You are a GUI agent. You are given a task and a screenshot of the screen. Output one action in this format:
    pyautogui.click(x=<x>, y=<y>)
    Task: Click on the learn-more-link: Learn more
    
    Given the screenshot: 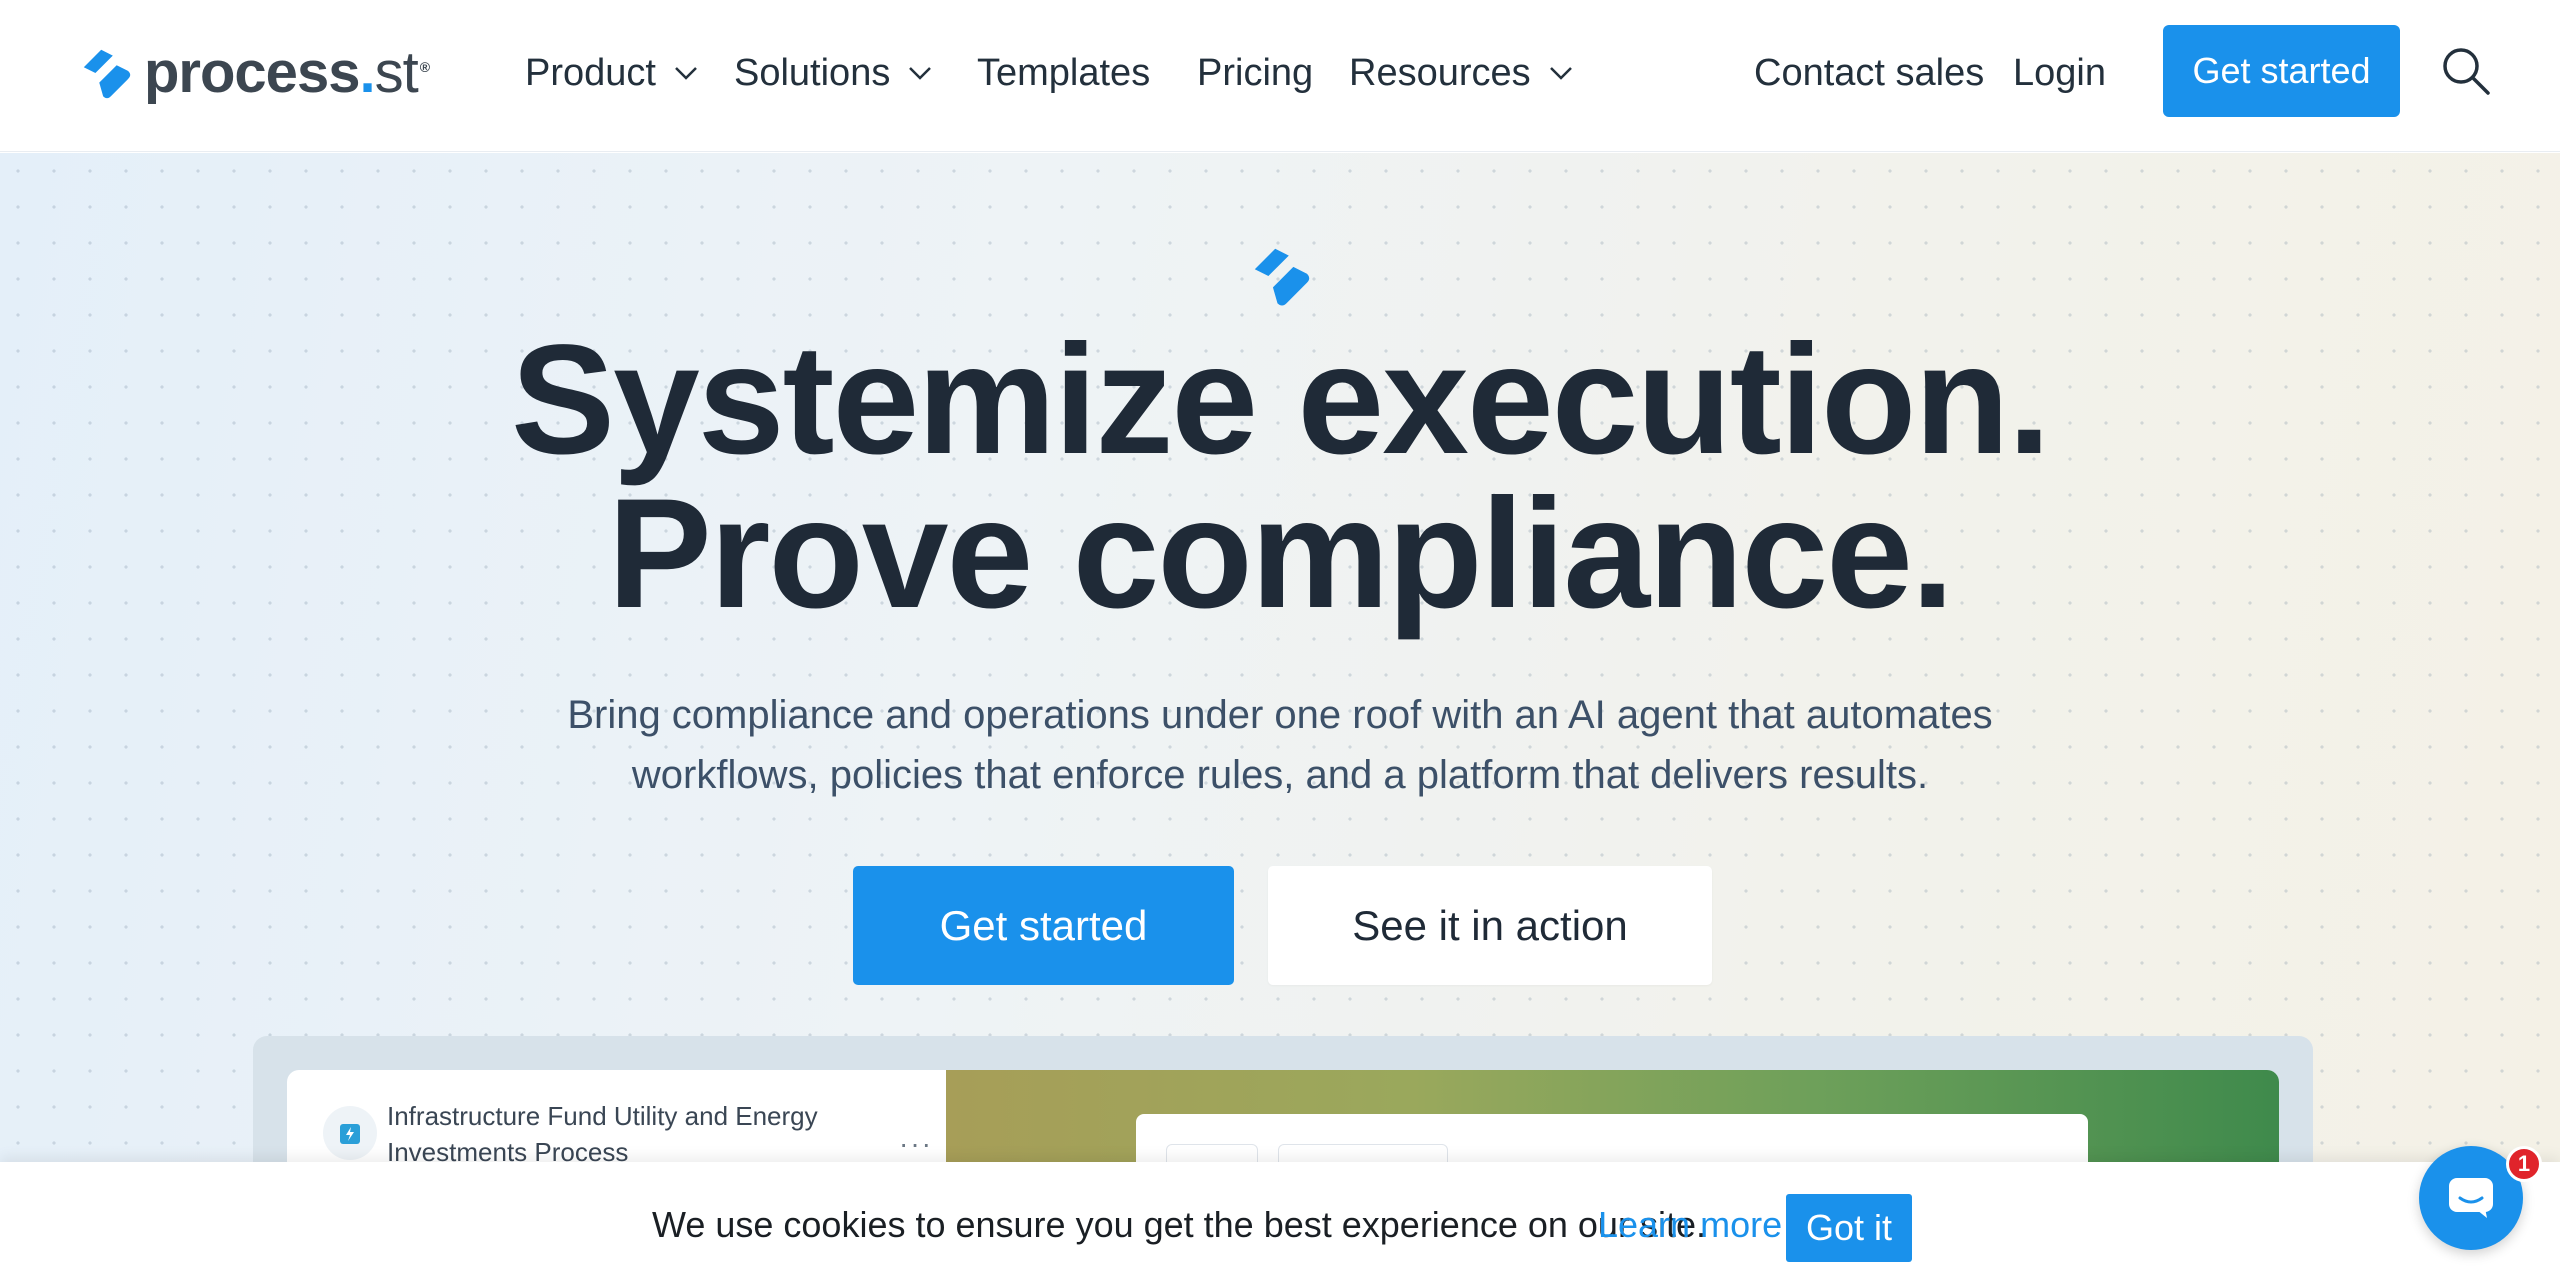 What is the action you would take?
    pyautogui.click(x=1690, y=1225)
    